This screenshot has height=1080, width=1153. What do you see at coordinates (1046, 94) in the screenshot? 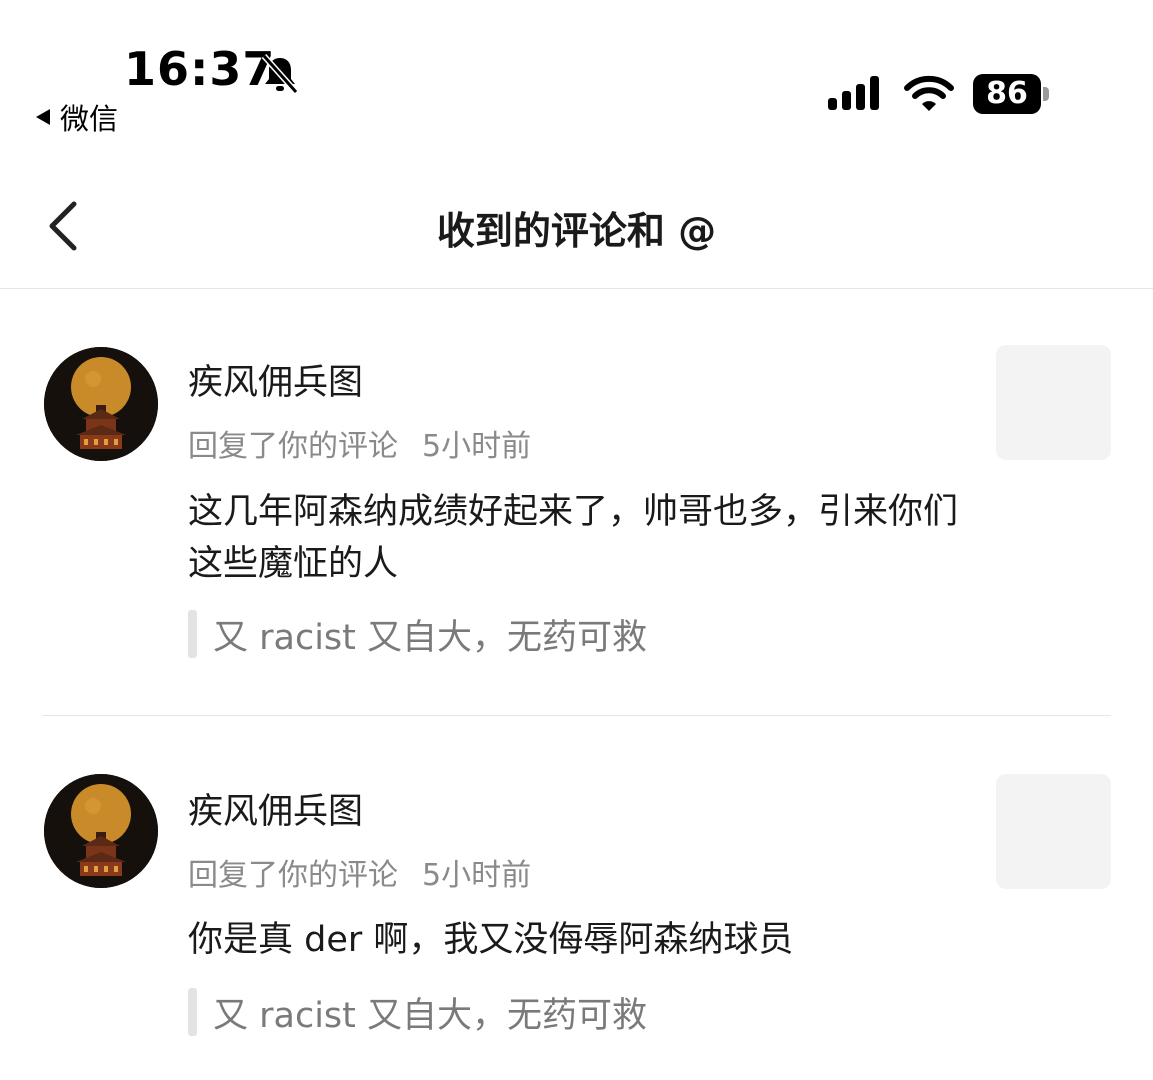
I see `battery-cap` at bounding box center [1046, 94].